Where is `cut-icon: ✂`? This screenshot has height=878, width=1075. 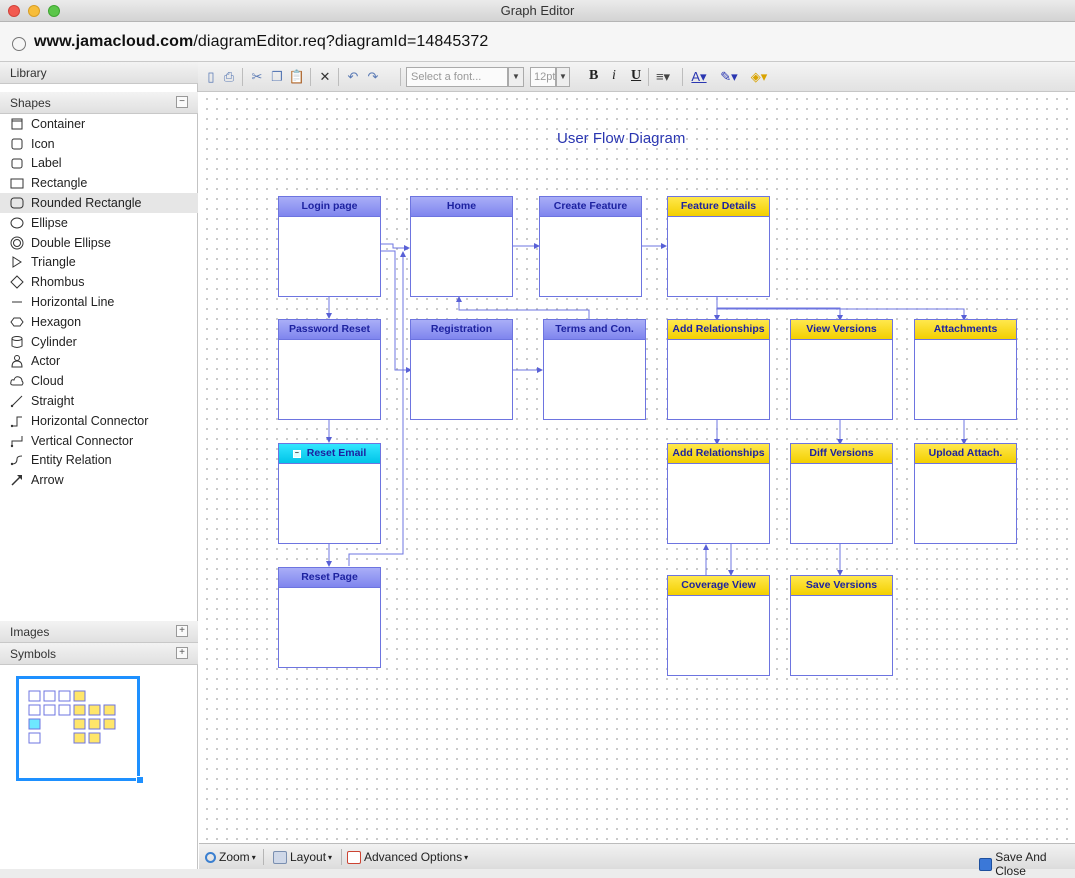 cut-icon: ✂ is located at coordinates (257, 77).